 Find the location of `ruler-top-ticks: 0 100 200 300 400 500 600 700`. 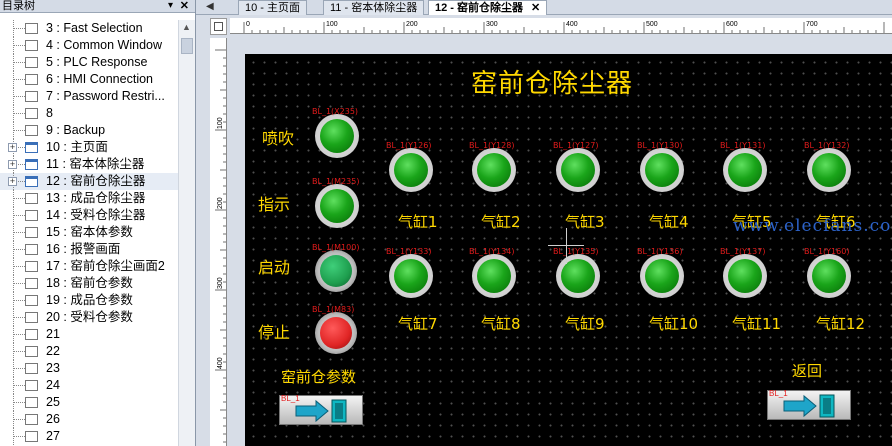

ruler-top-ticks: 0 100 200 300 400 500 600 700 is located at coordinates (564, 27).